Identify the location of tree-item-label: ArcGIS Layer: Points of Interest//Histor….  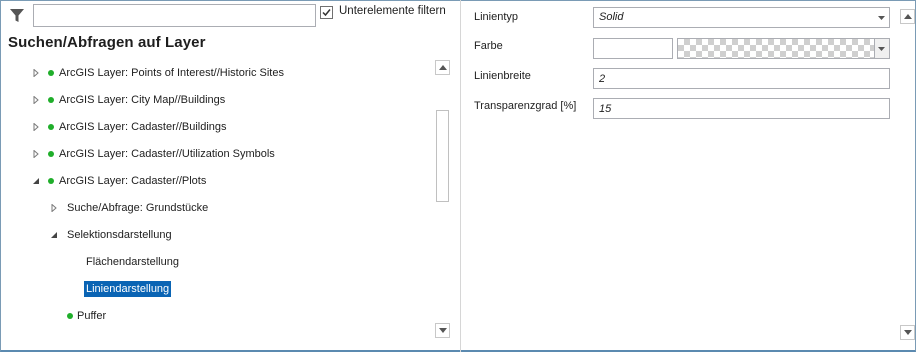
(171, 73).